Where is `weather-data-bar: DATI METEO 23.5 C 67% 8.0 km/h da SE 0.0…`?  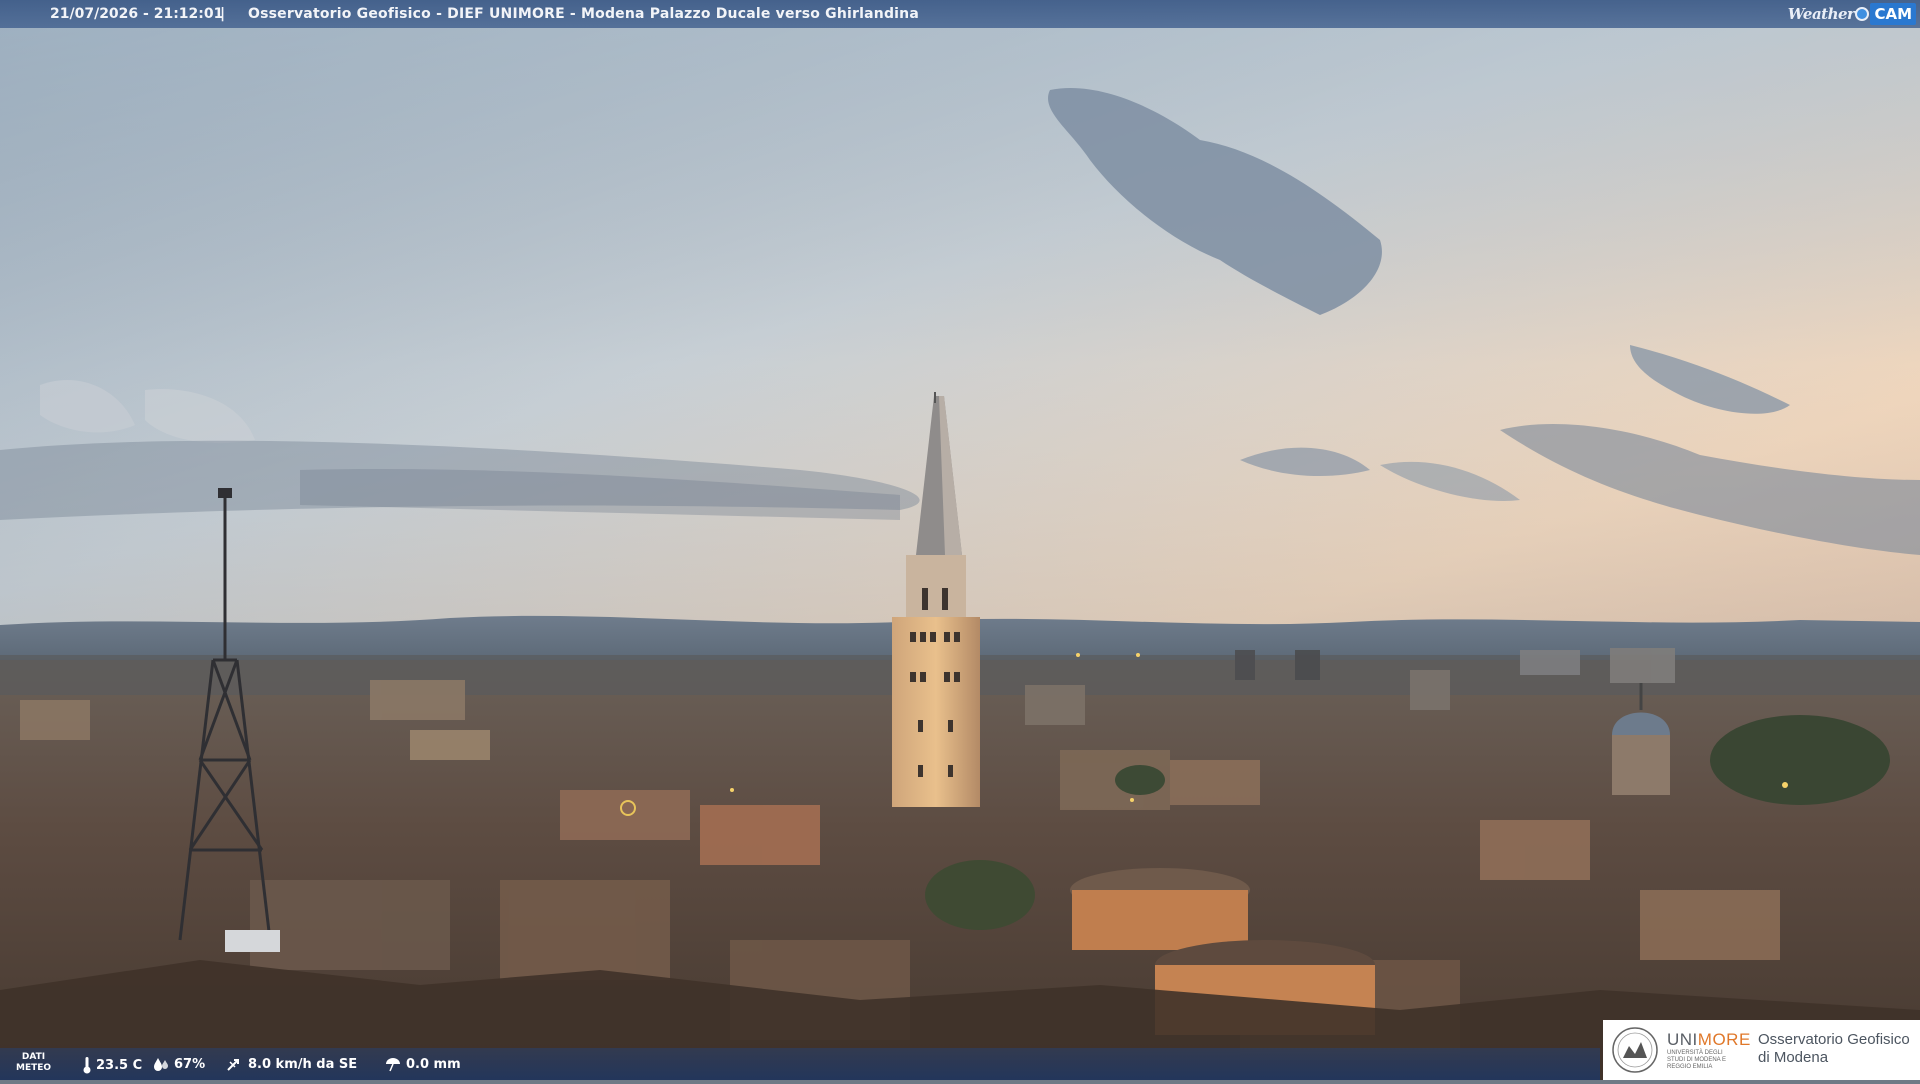
weather-data-bar: DATI METEO 23.5 C 67% 8.0 km/h da SE 0.0… is located at coordinates (800, 1064).